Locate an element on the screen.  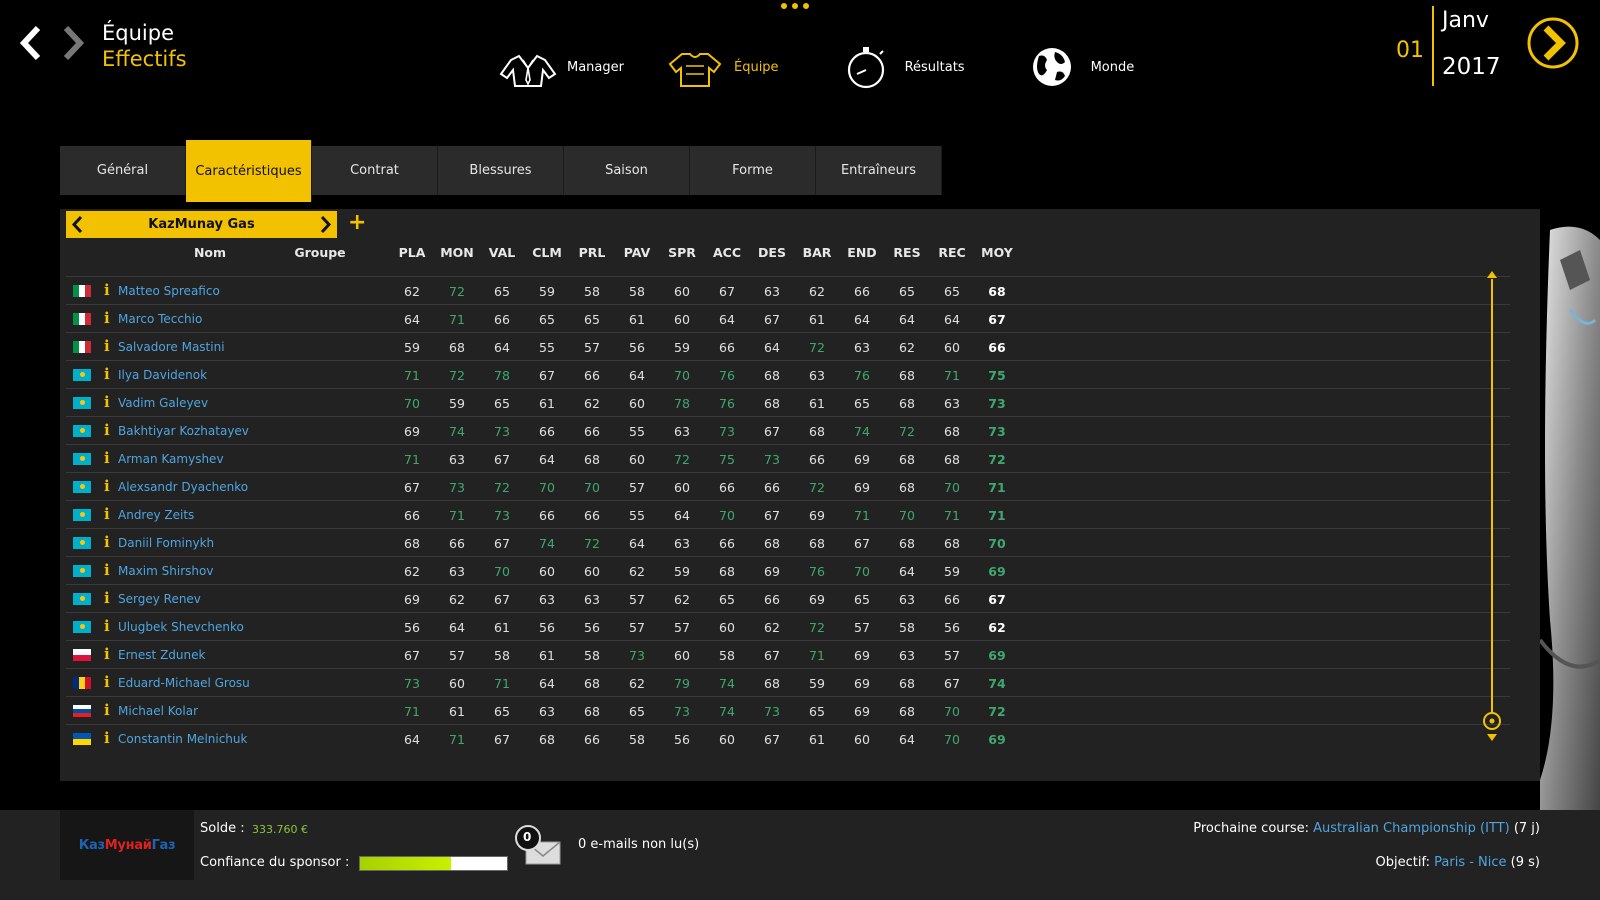
rider-name: Sergey Renev is located at coordinates (159, 599).